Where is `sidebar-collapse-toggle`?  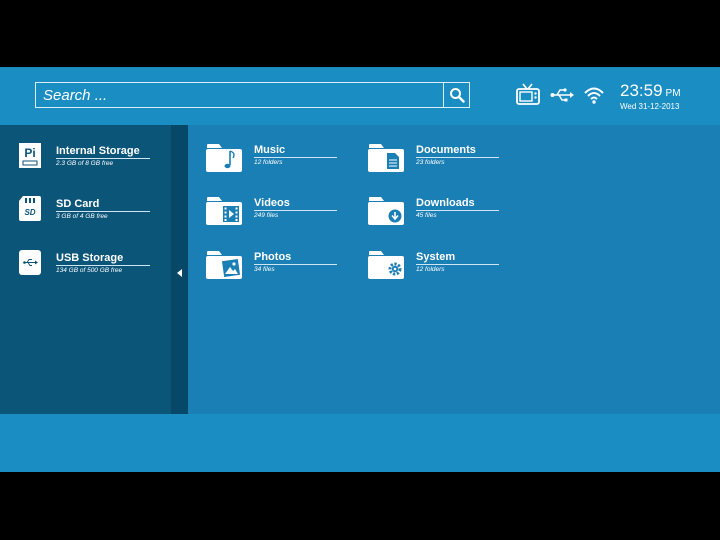 sidebar-collapse-toggle is located at coordinates (179, 269).